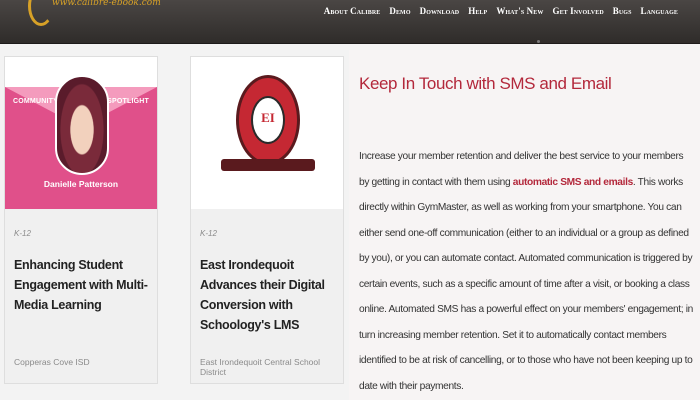 This screenshot has height=400, width=700. What do you see at coordinates (477, 11) in the screenshot?
I see `nav-help: Help` at bounding box center [477, 11].